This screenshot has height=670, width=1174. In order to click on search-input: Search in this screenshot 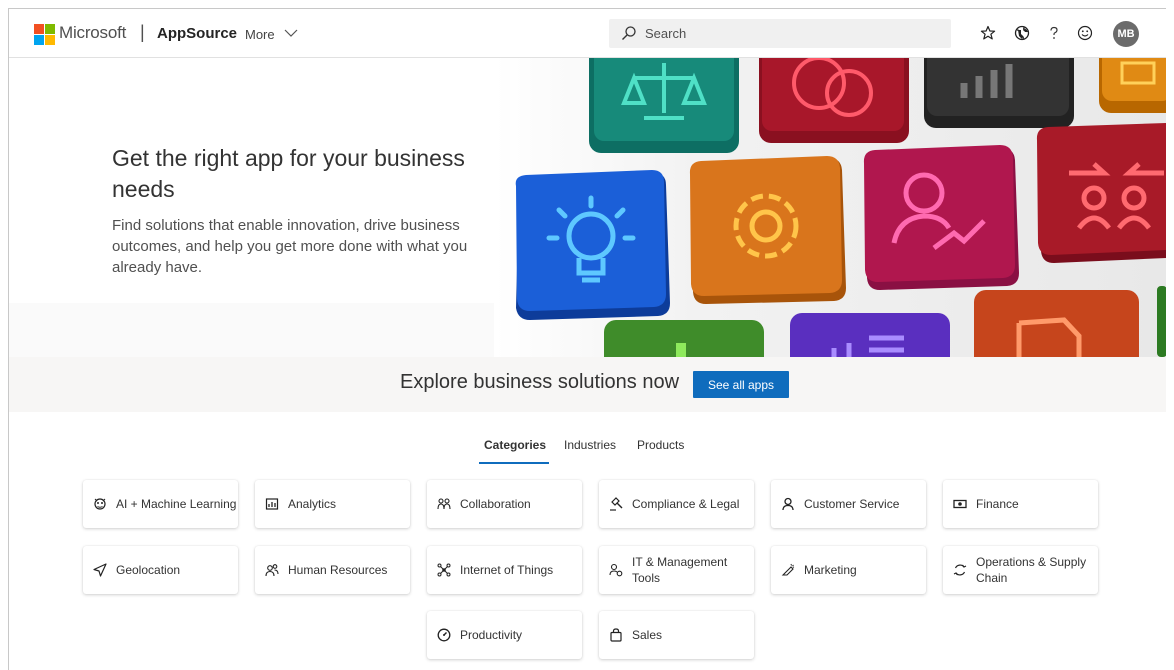, I will do `click(665, 33)`.